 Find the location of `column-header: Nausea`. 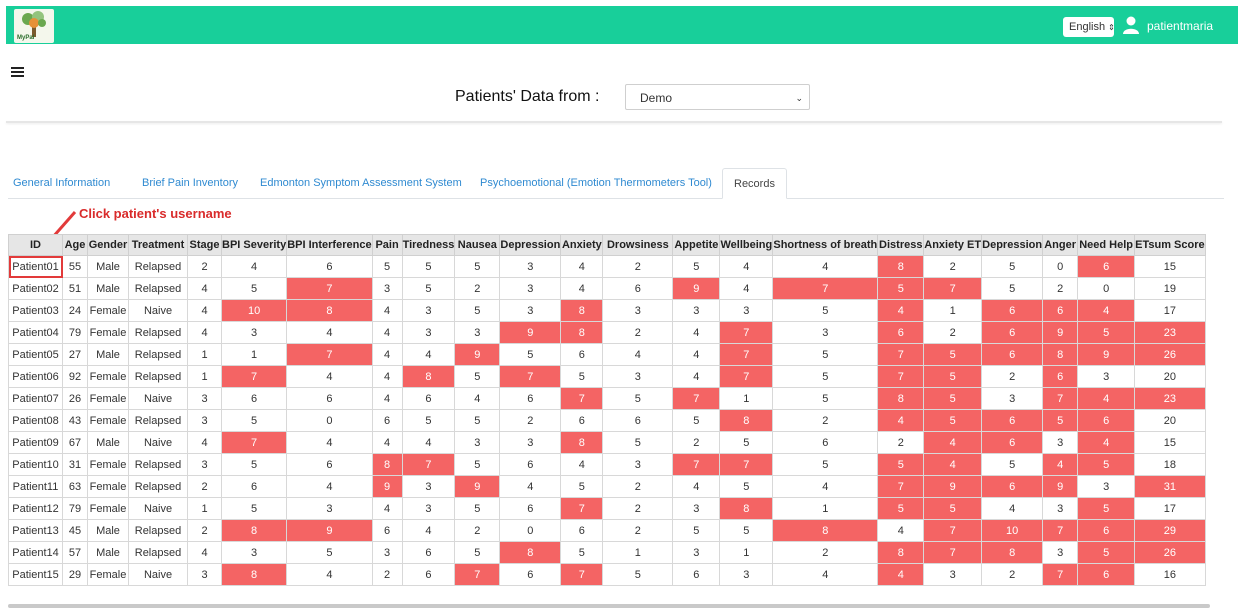

column-header: Nausea is located at coordinates (477, 245).